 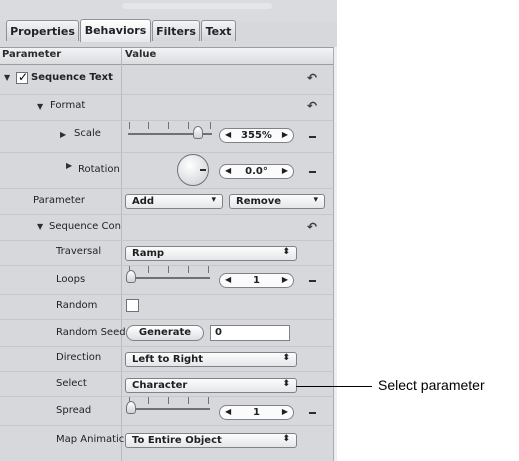 I want to click on row-parameter: Parameter Add ▾ Remove ▾, so click(x=166, y=201).